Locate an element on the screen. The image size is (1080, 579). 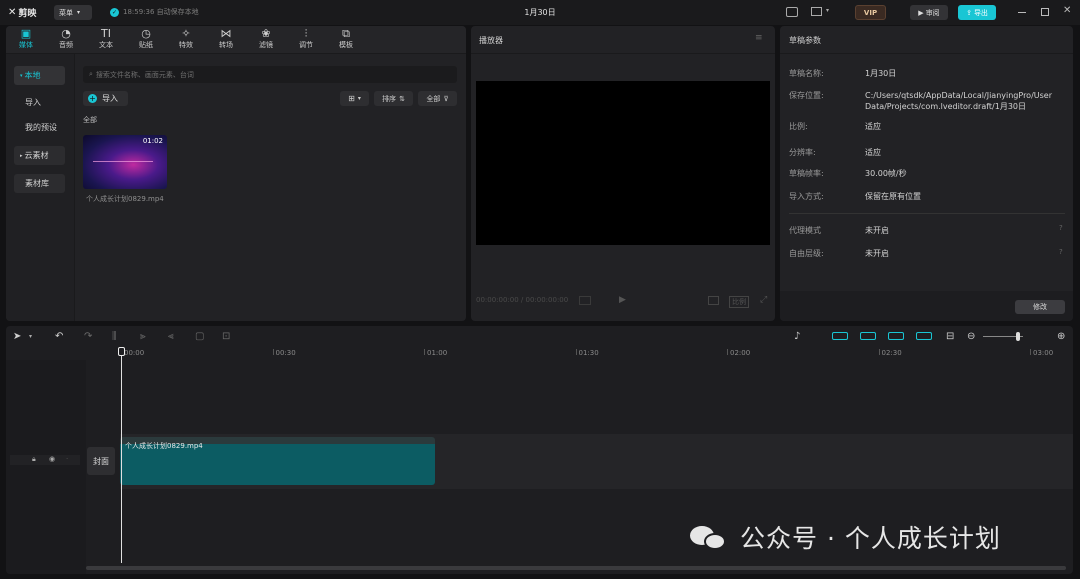
lock-icon: 🔒︎ is located at coordinates (34, 459).